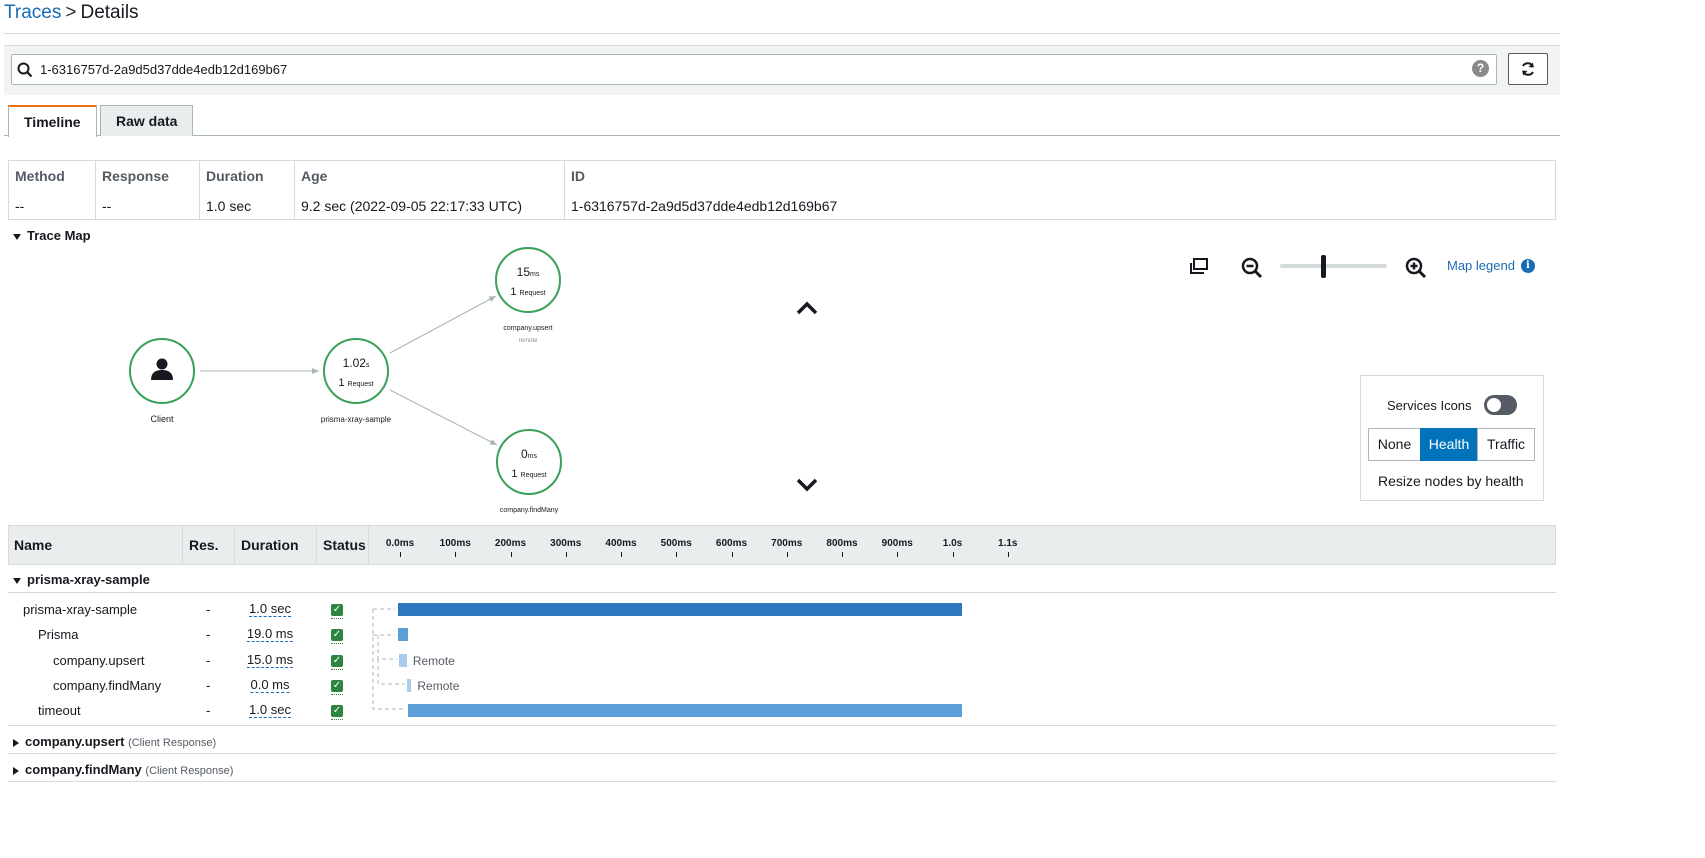 The height and width of the screenshot is (858, 1705). What do you see at coordinates (147, 120) in the screenshot?
I see `tab-raw-data: Raw data` at bounding box center [147, 120].